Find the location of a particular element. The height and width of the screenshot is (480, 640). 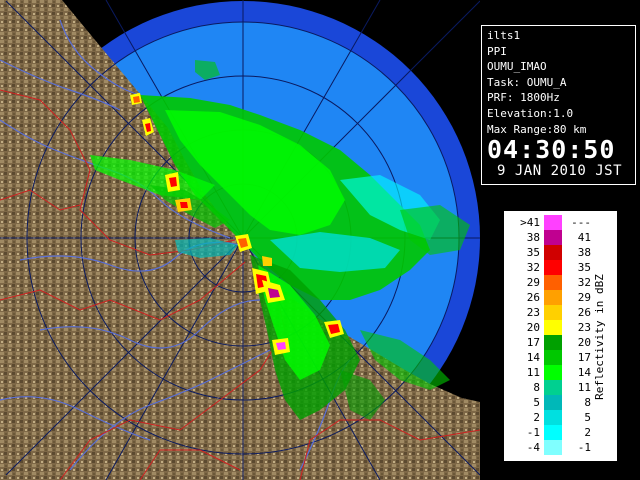

legend-row: 23 26 is located at coordinates (549, 312).